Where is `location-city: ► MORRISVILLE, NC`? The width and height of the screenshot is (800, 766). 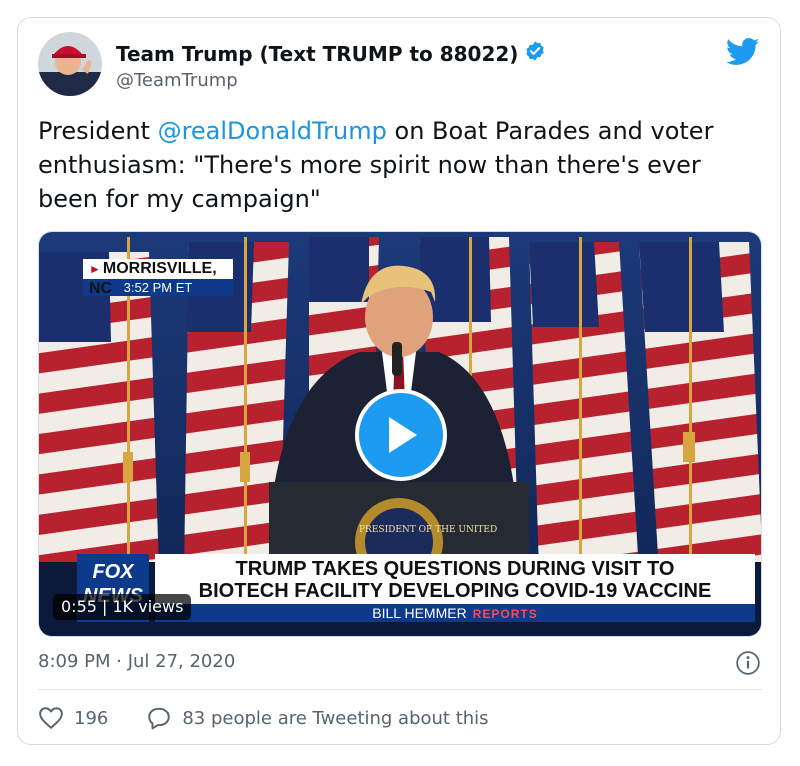 location-city: ► MORRISVILLE, NC is located at coordinates (158, 278).